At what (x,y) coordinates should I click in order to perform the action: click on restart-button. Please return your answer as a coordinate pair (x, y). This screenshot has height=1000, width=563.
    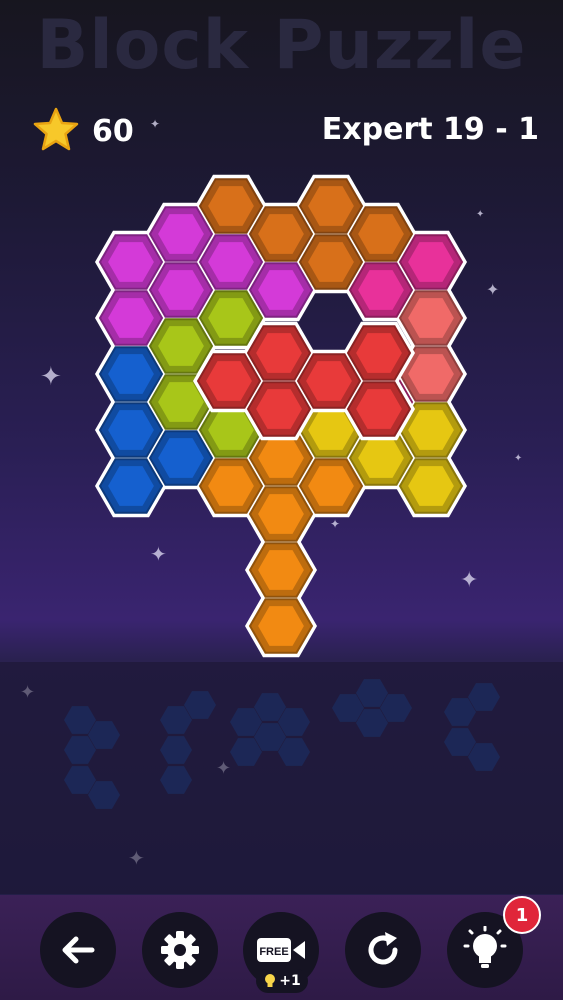
    Looking at the image, I should click on (383, 950).